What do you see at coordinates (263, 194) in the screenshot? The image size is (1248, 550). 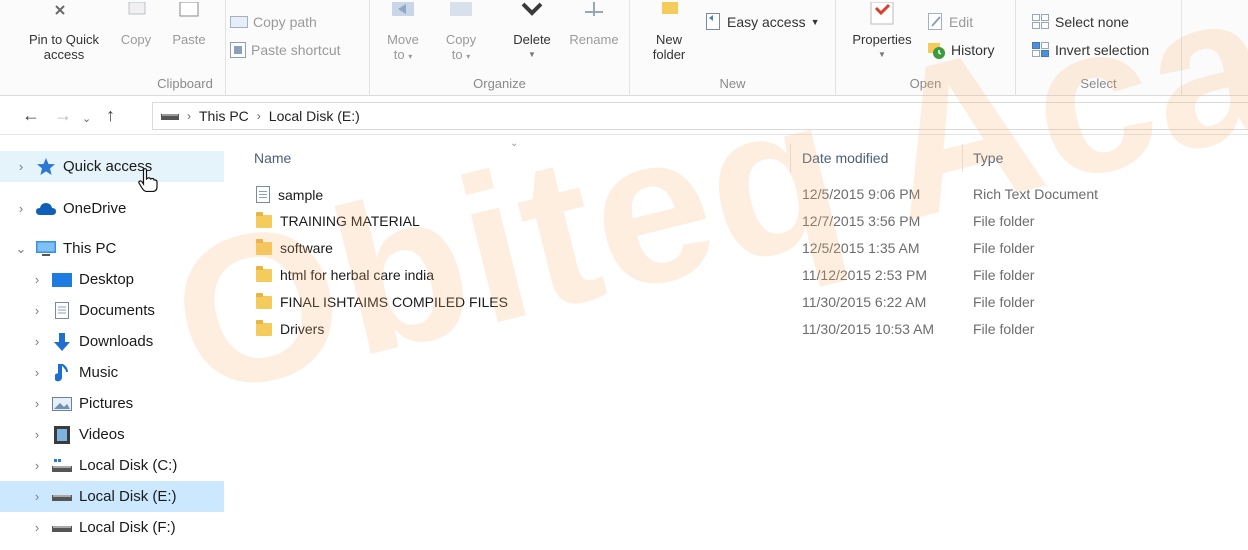 I see `document-icon` at bounding box center [263, 194].